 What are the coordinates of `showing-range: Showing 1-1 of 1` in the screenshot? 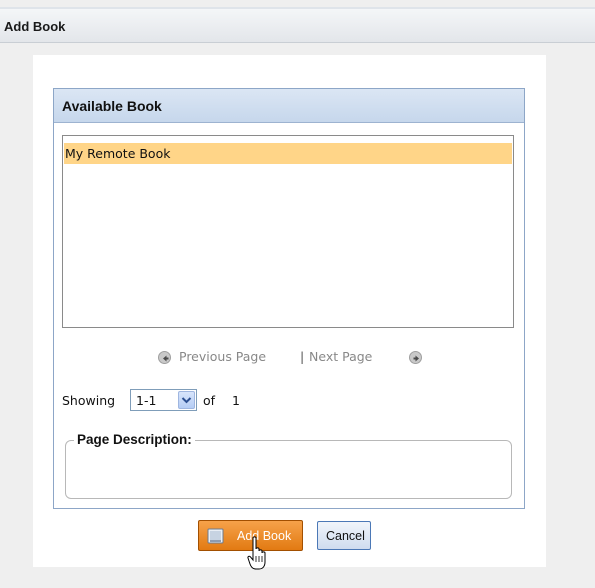 It's located at (212, 401).